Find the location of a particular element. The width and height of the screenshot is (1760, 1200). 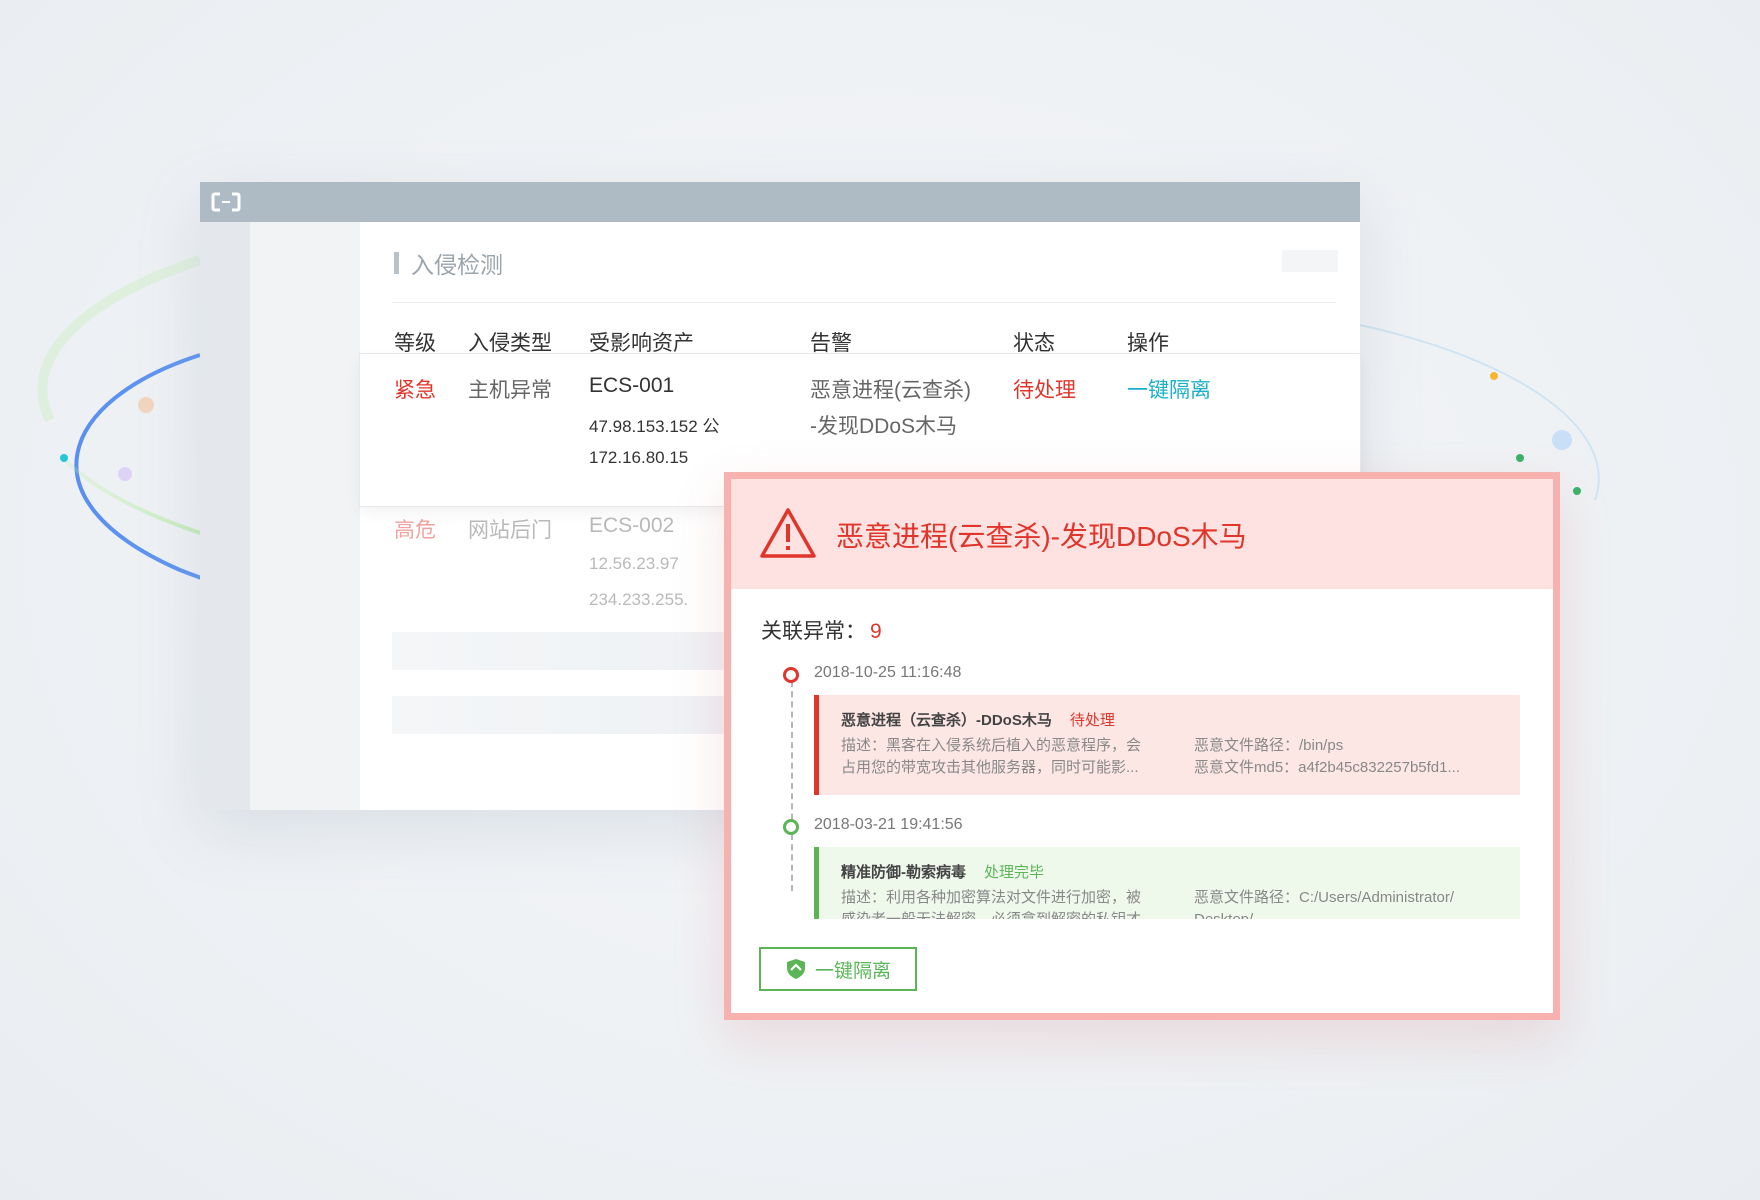

column-header-action: 操作 is located at coordinates (1148, 343).